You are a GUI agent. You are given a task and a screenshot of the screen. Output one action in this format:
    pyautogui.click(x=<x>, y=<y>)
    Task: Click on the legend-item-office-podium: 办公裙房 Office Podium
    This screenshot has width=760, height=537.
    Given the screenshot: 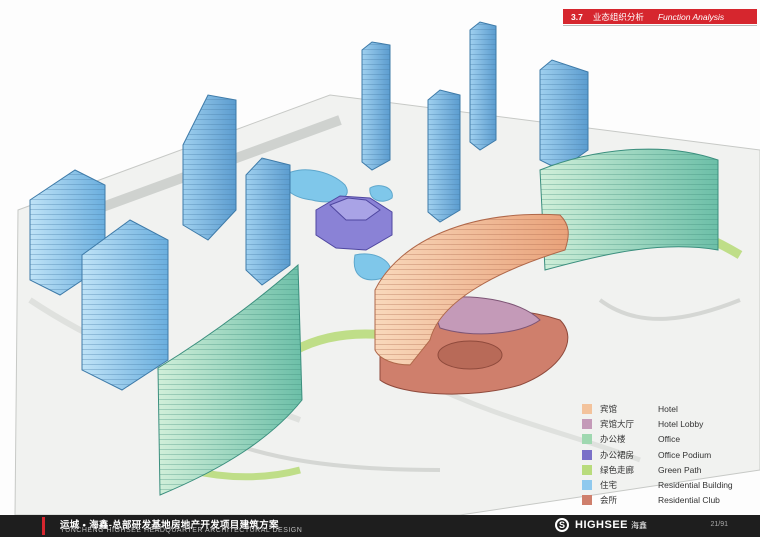 What is the action you would take?
    pyautogui.click(x=667, y=454)
    